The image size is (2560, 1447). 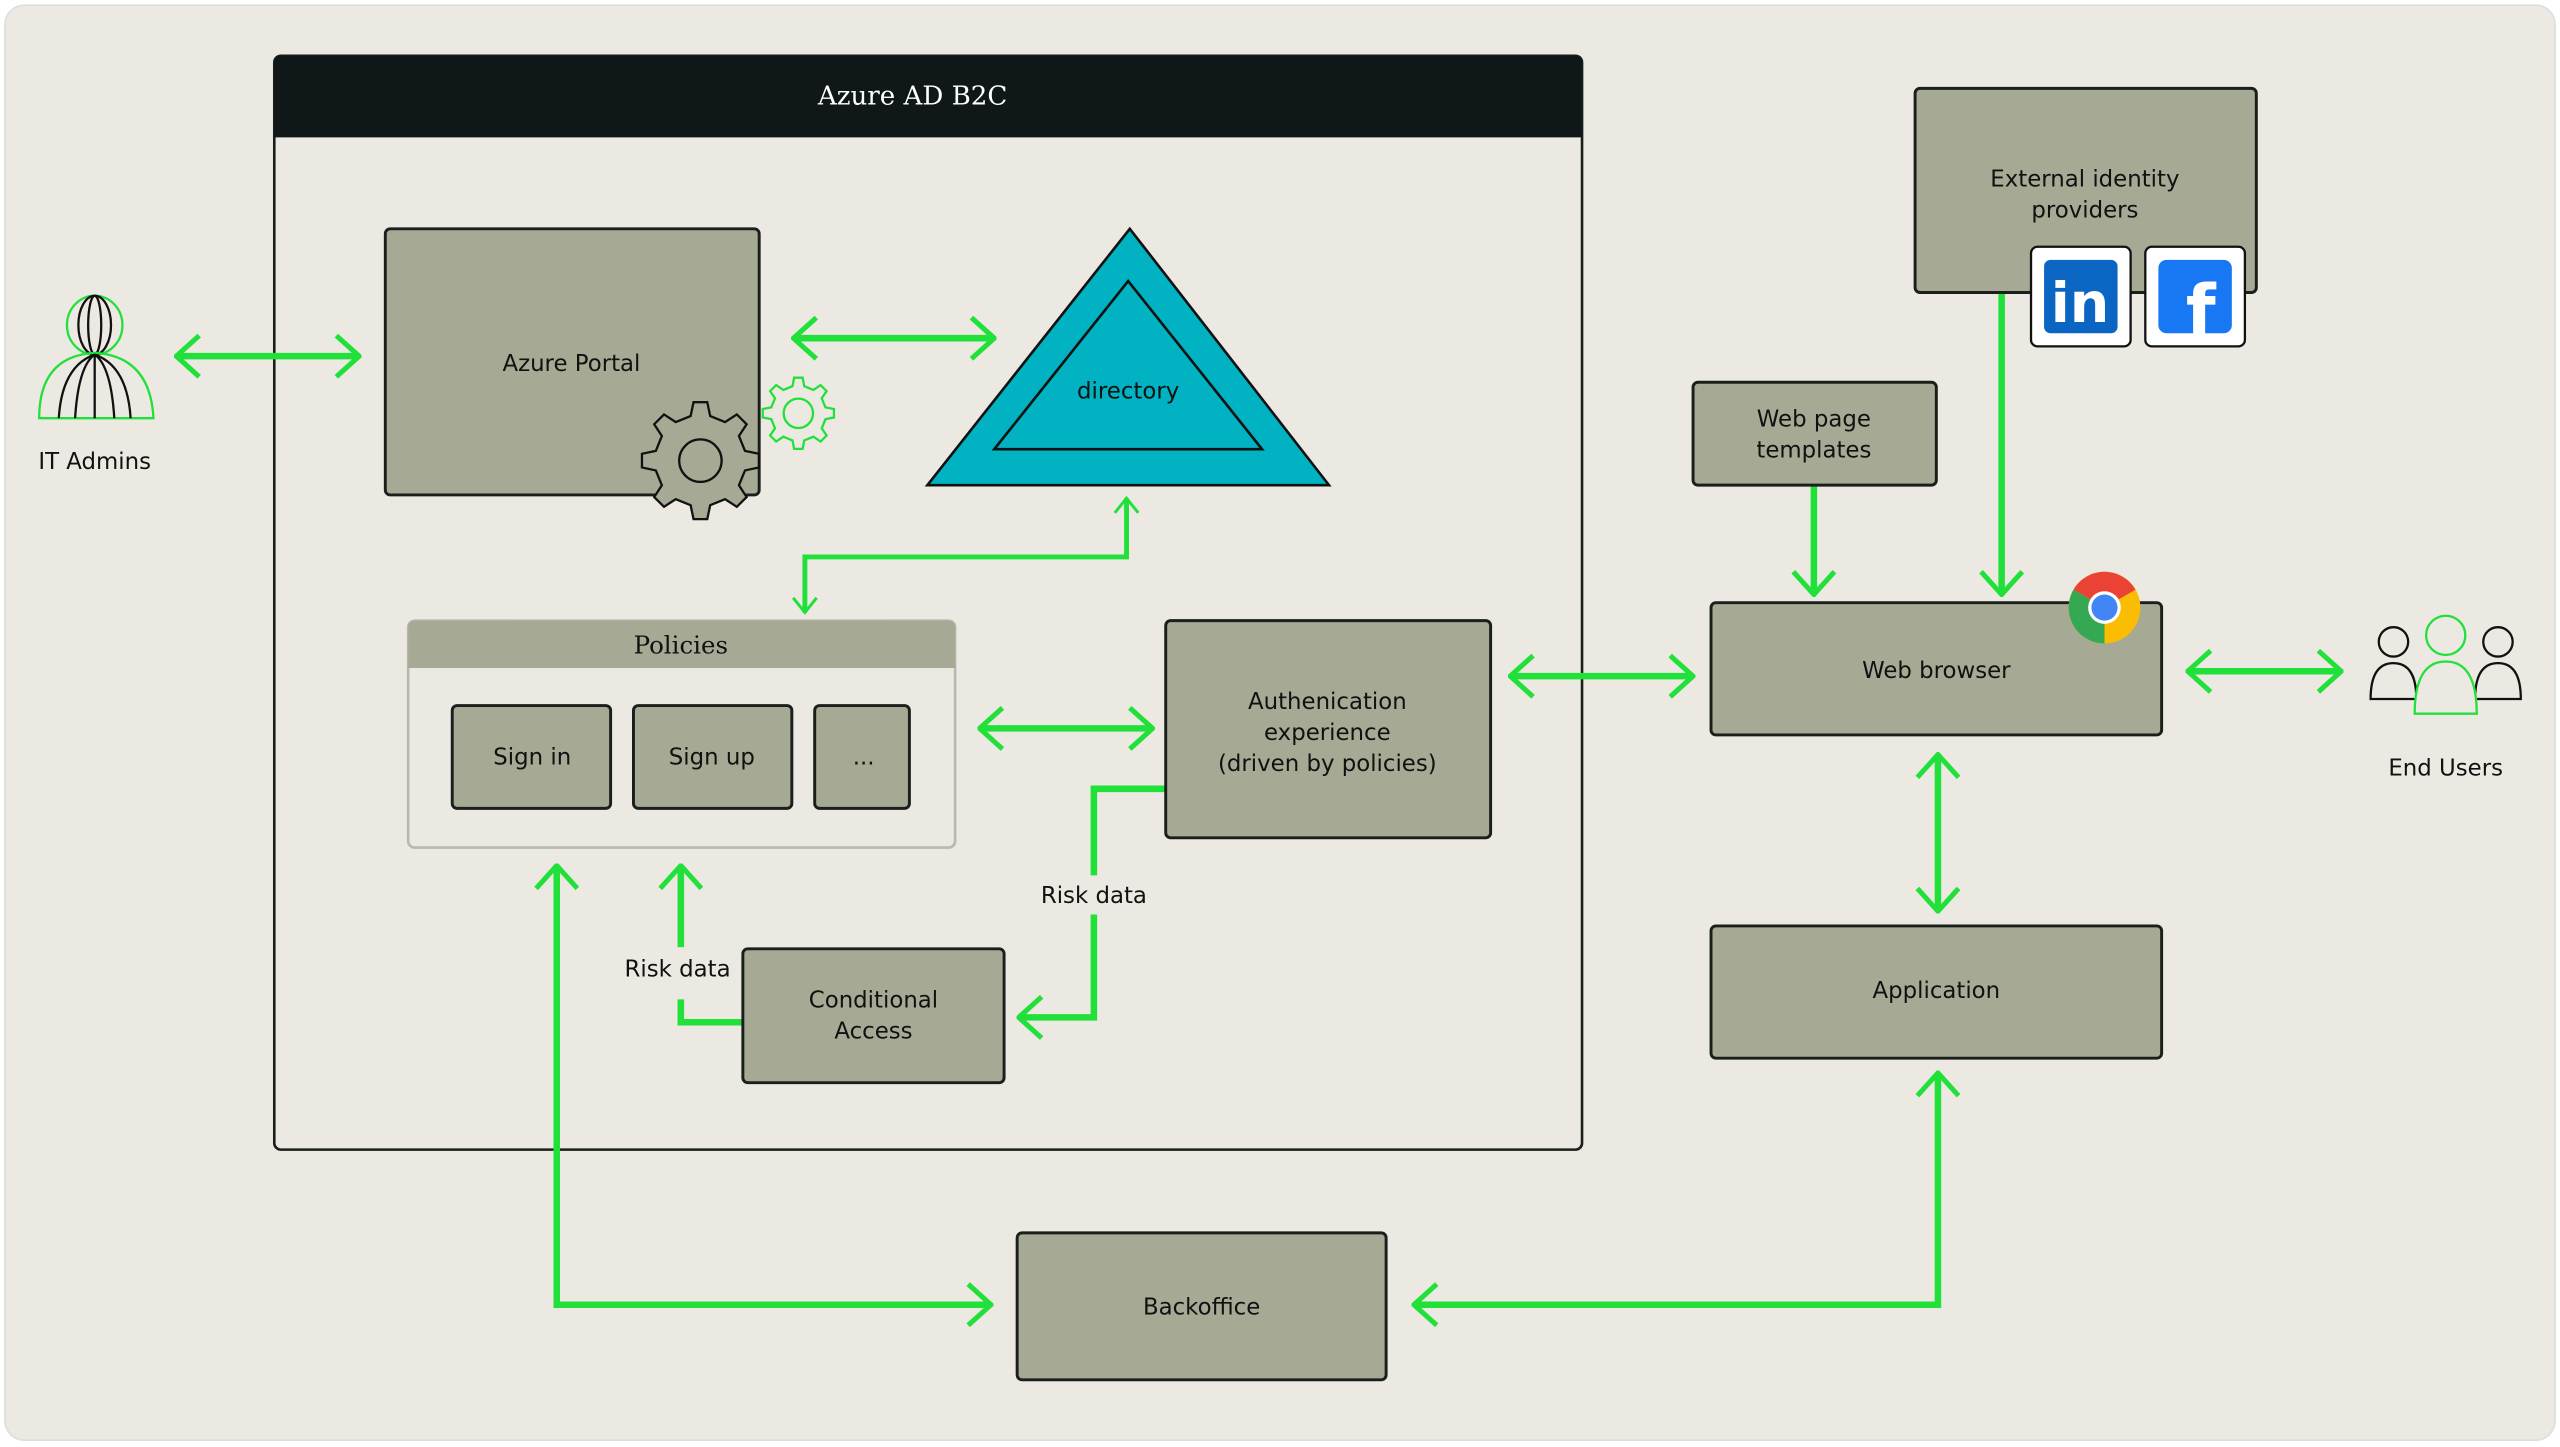 What do you see at coordinates (2080, 303) in the screenshot?
I see `svg-text: in` at bounding box center [2080, 303].